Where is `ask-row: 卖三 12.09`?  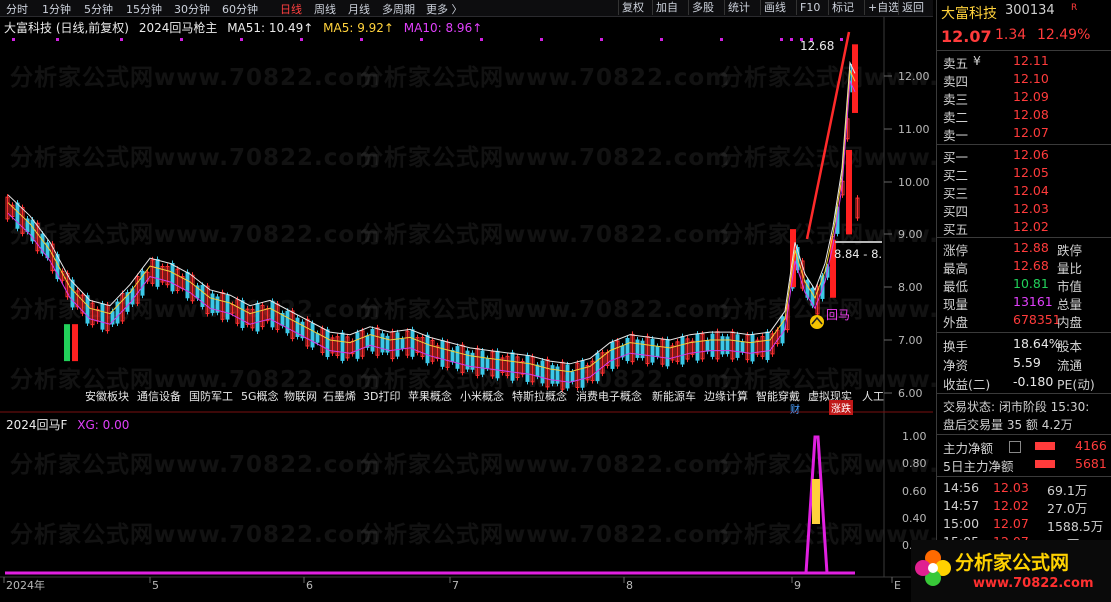 ask-row: 卖三 12.09 is located at coordinates (1024, 98).